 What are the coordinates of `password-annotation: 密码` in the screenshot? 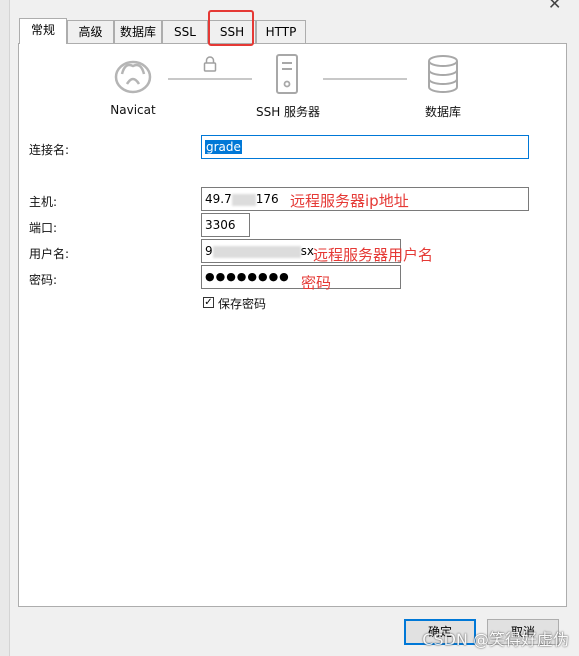 It's located at (316, 283).